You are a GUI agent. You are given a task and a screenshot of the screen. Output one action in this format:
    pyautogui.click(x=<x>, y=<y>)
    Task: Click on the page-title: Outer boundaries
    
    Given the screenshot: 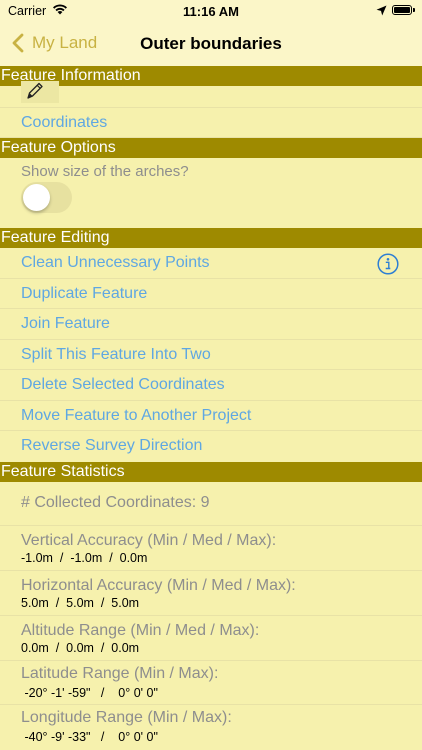 What is the action you would take?
    pyautogui.click(x=211, y=43)
    